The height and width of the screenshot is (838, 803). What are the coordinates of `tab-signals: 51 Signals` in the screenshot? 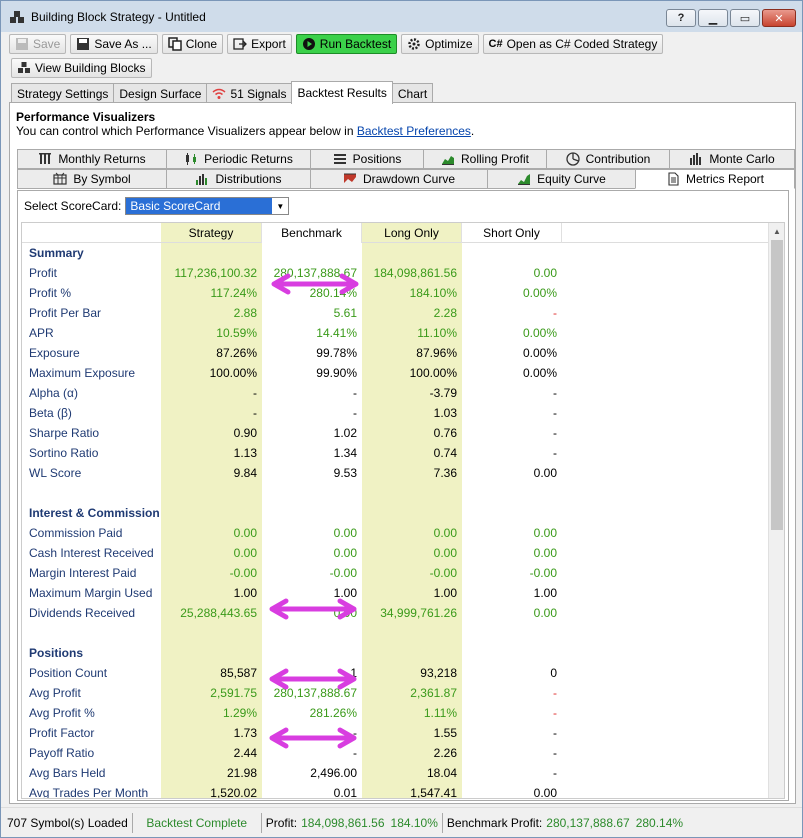 It's located at (249, 93).